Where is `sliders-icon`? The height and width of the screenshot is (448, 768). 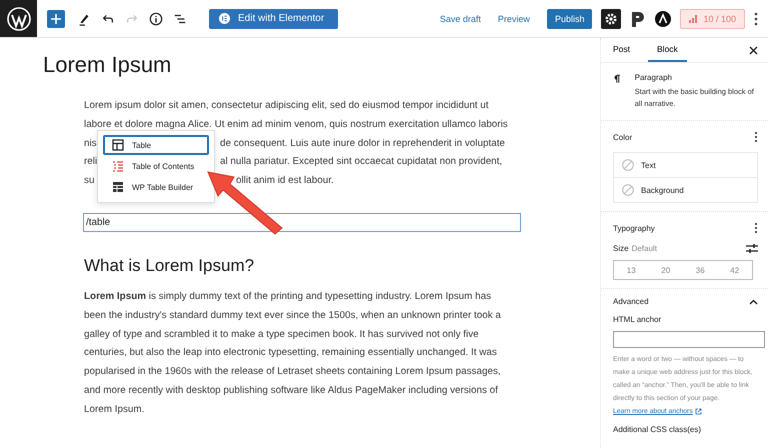 sliders-icon is located at coordinates (752, 248).